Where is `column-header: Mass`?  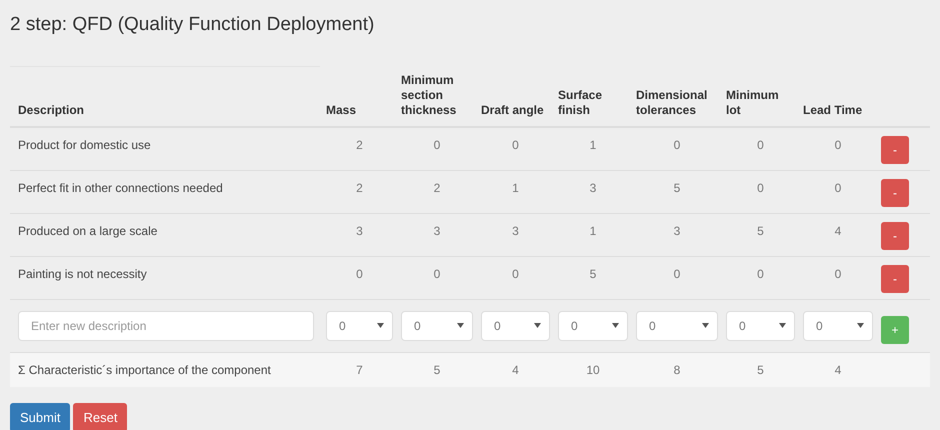
column-header: Mass is located at coordinates (341, 110).